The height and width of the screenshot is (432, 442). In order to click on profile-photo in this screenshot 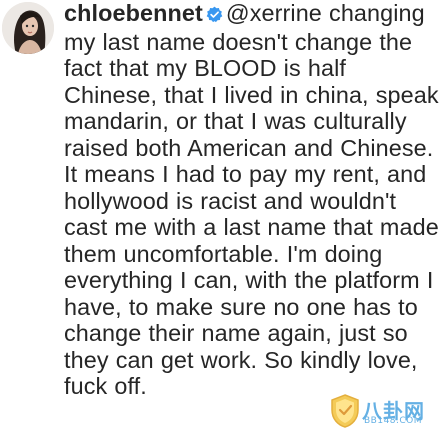, I will do `click(28, 28)`.